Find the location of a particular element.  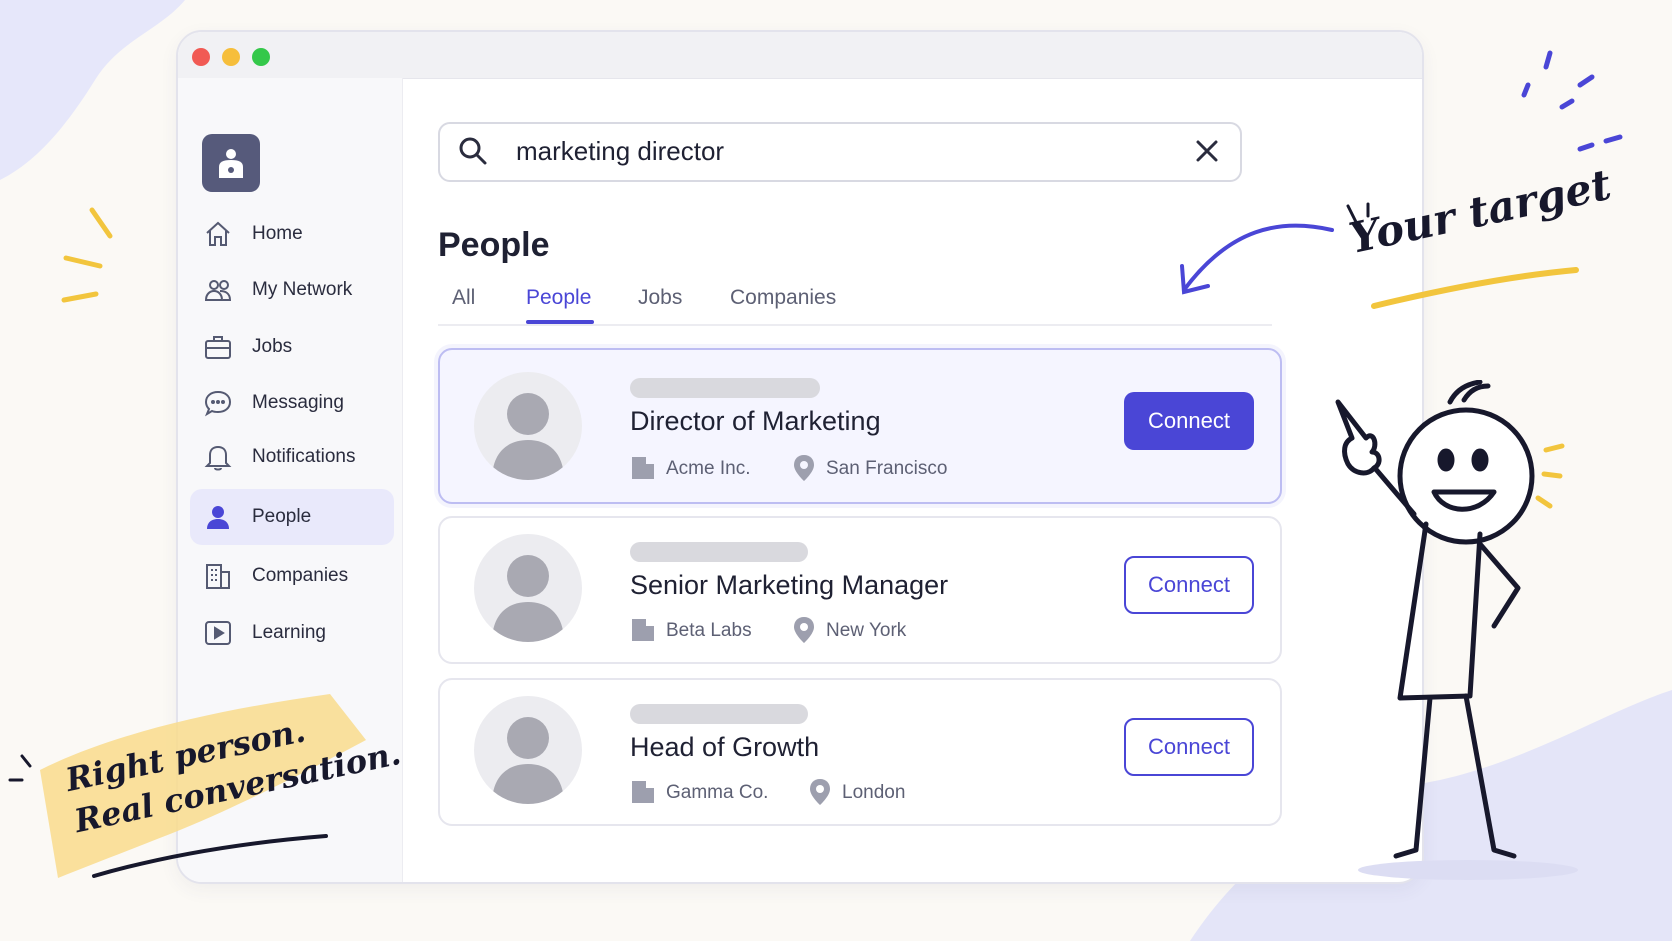

sidebar-item-home: Home is located at coordinates (292, 234).